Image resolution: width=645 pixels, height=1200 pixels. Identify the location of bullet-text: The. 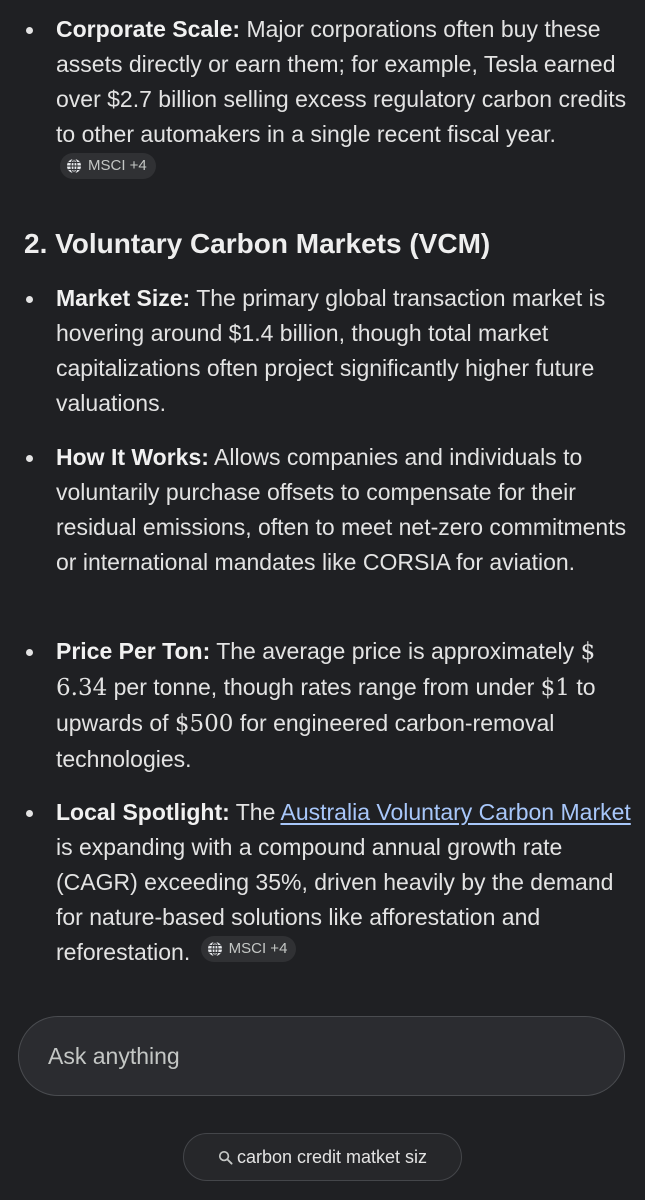
(255, 812).